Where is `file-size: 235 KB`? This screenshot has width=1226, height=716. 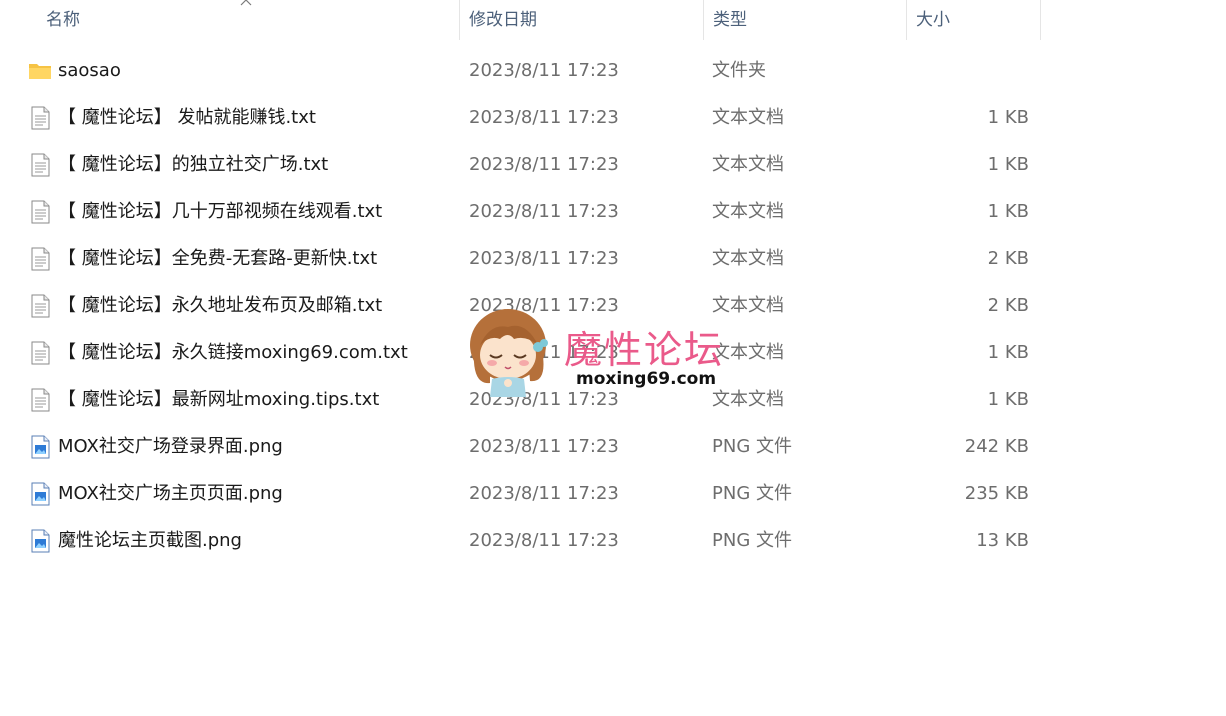 file-size: 235 KB is located at coordinates (996, 493).